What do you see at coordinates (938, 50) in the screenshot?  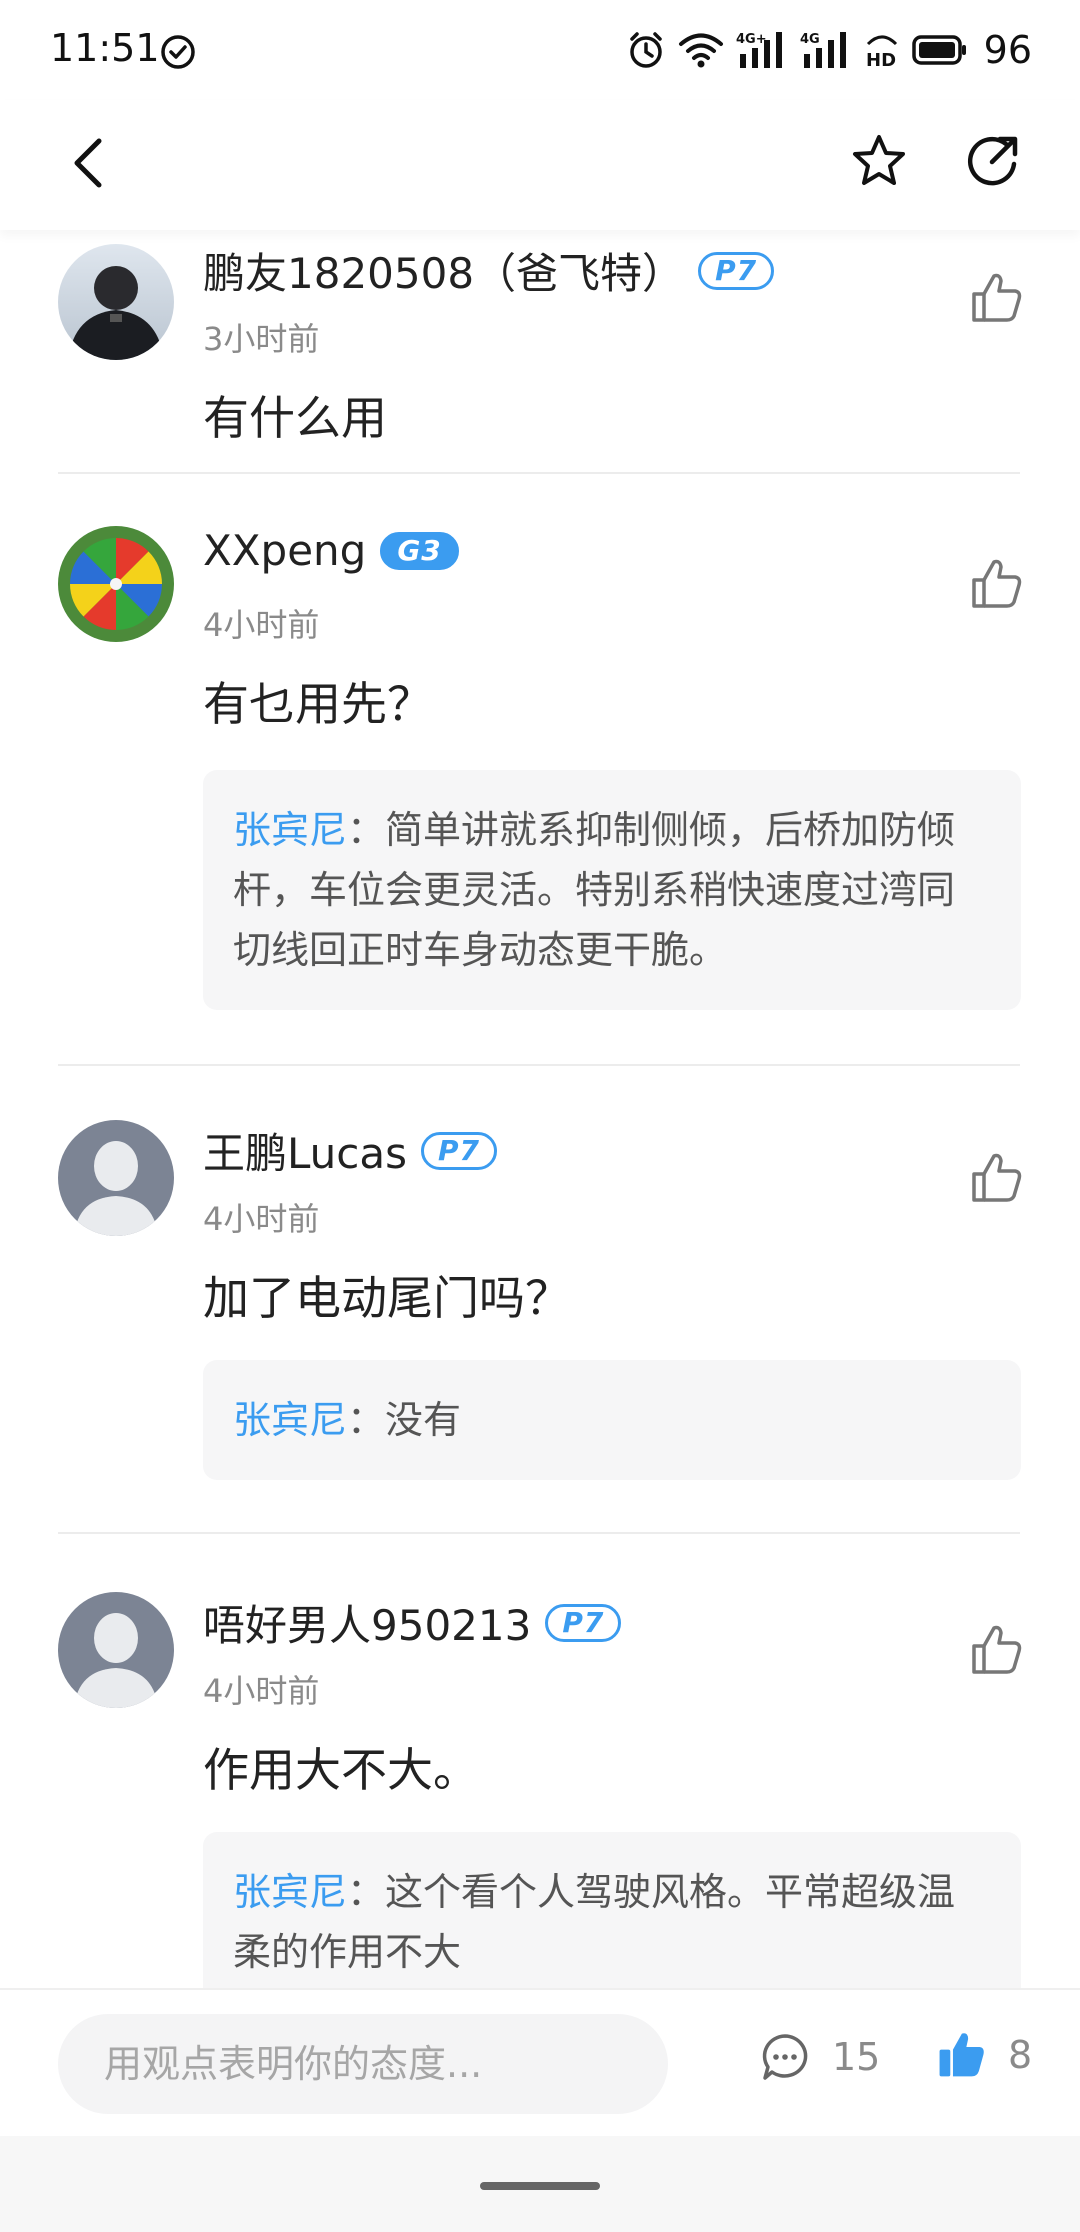 I see `battery-icon` at bounding box center [938, 50].